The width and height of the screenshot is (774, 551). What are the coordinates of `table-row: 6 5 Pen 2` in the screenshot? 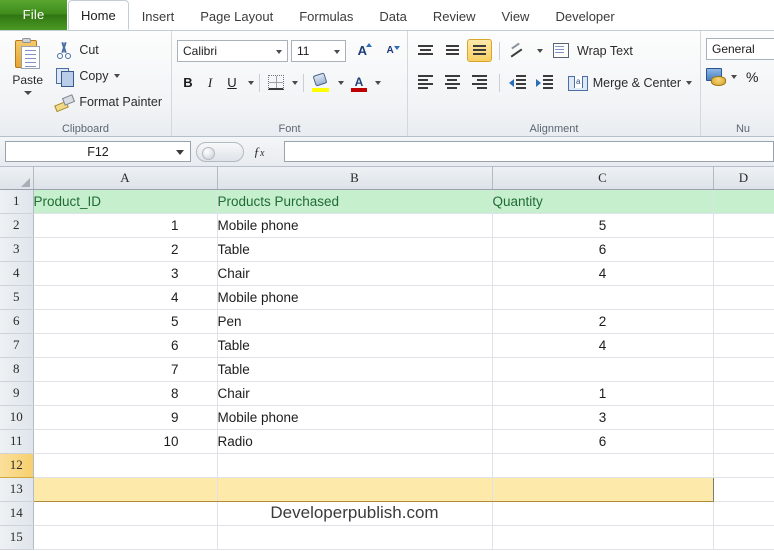 It's located at (387, 321).